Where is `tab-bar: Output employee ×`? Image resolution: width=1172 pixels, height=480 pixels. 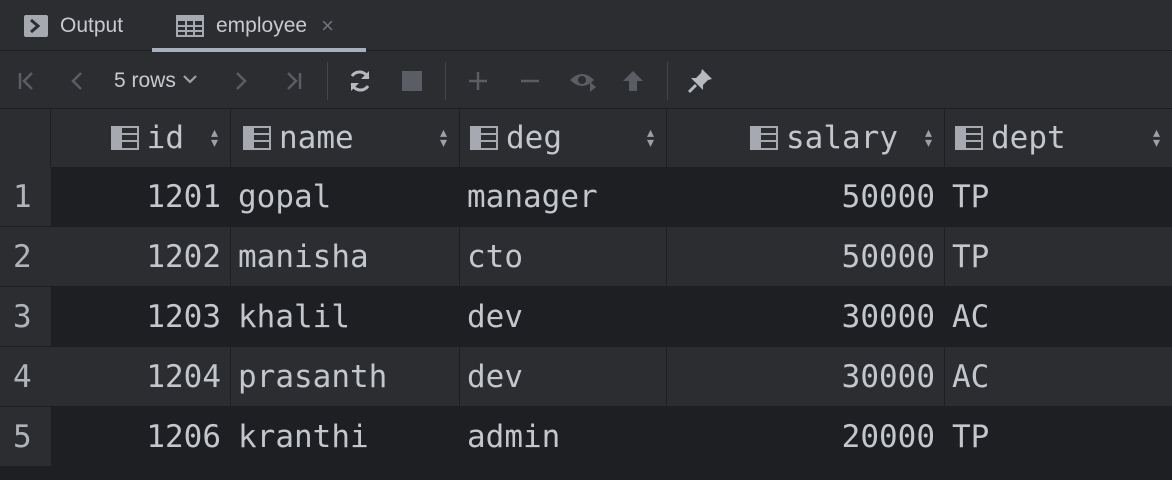 tab-bar: Output employee × is located at coordinates (586, 26).